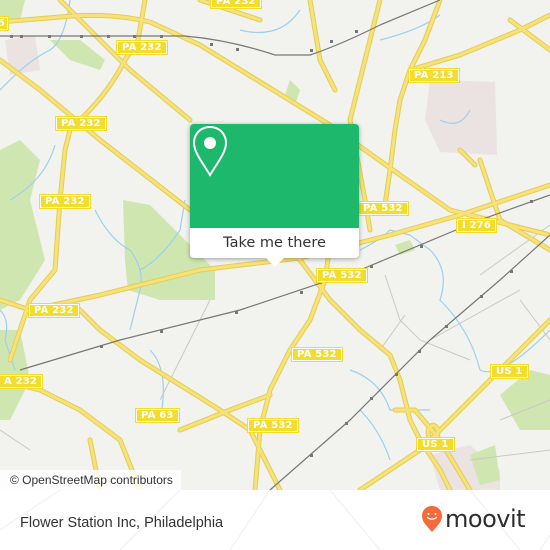  I want to click on industrial-area, so click(461, 117).